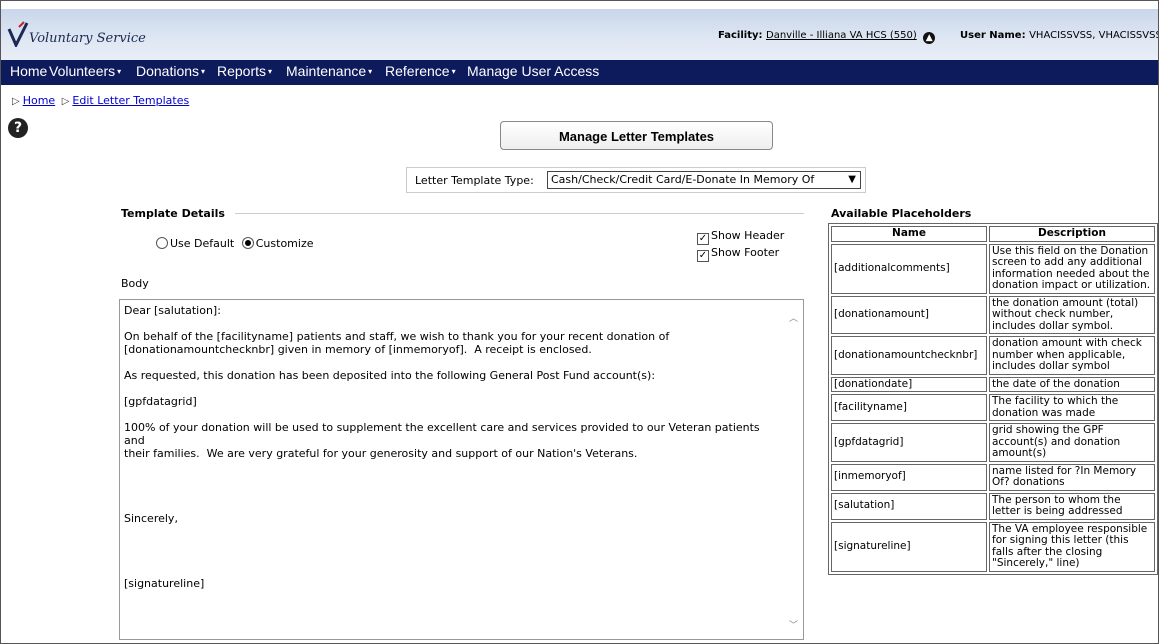 The image size is (1159, 644). I want to click on placeholder-name: [donationamount], so click(909, 314).